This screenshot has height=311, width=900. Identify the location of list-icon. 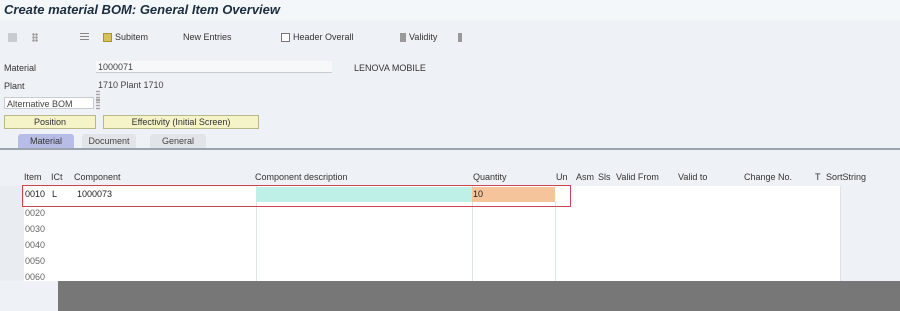
(84, 37).